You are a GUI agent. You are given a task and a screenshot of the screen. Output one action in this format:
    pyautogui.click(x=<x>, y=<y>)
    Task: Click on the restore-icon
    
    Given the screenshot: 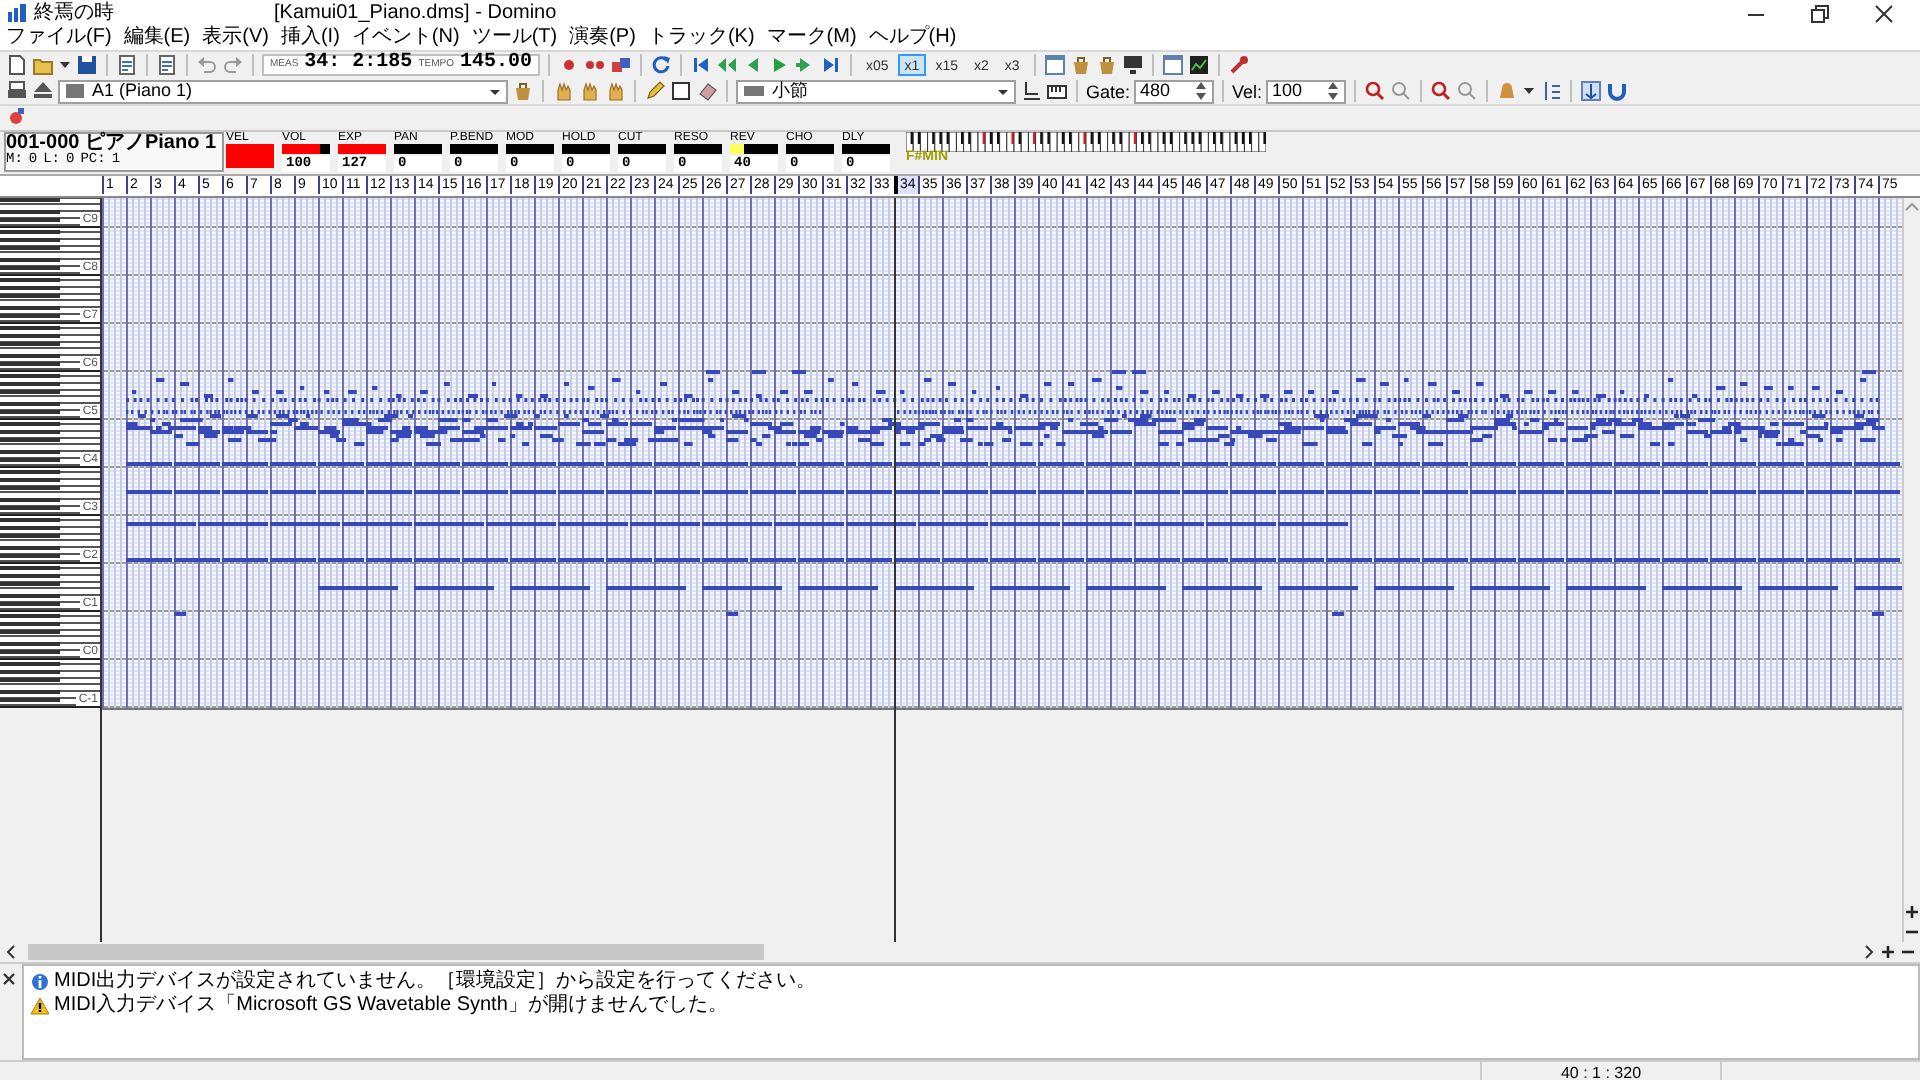 What is the action you would take?
    pyautogui.click(x=1820, y=13)
    